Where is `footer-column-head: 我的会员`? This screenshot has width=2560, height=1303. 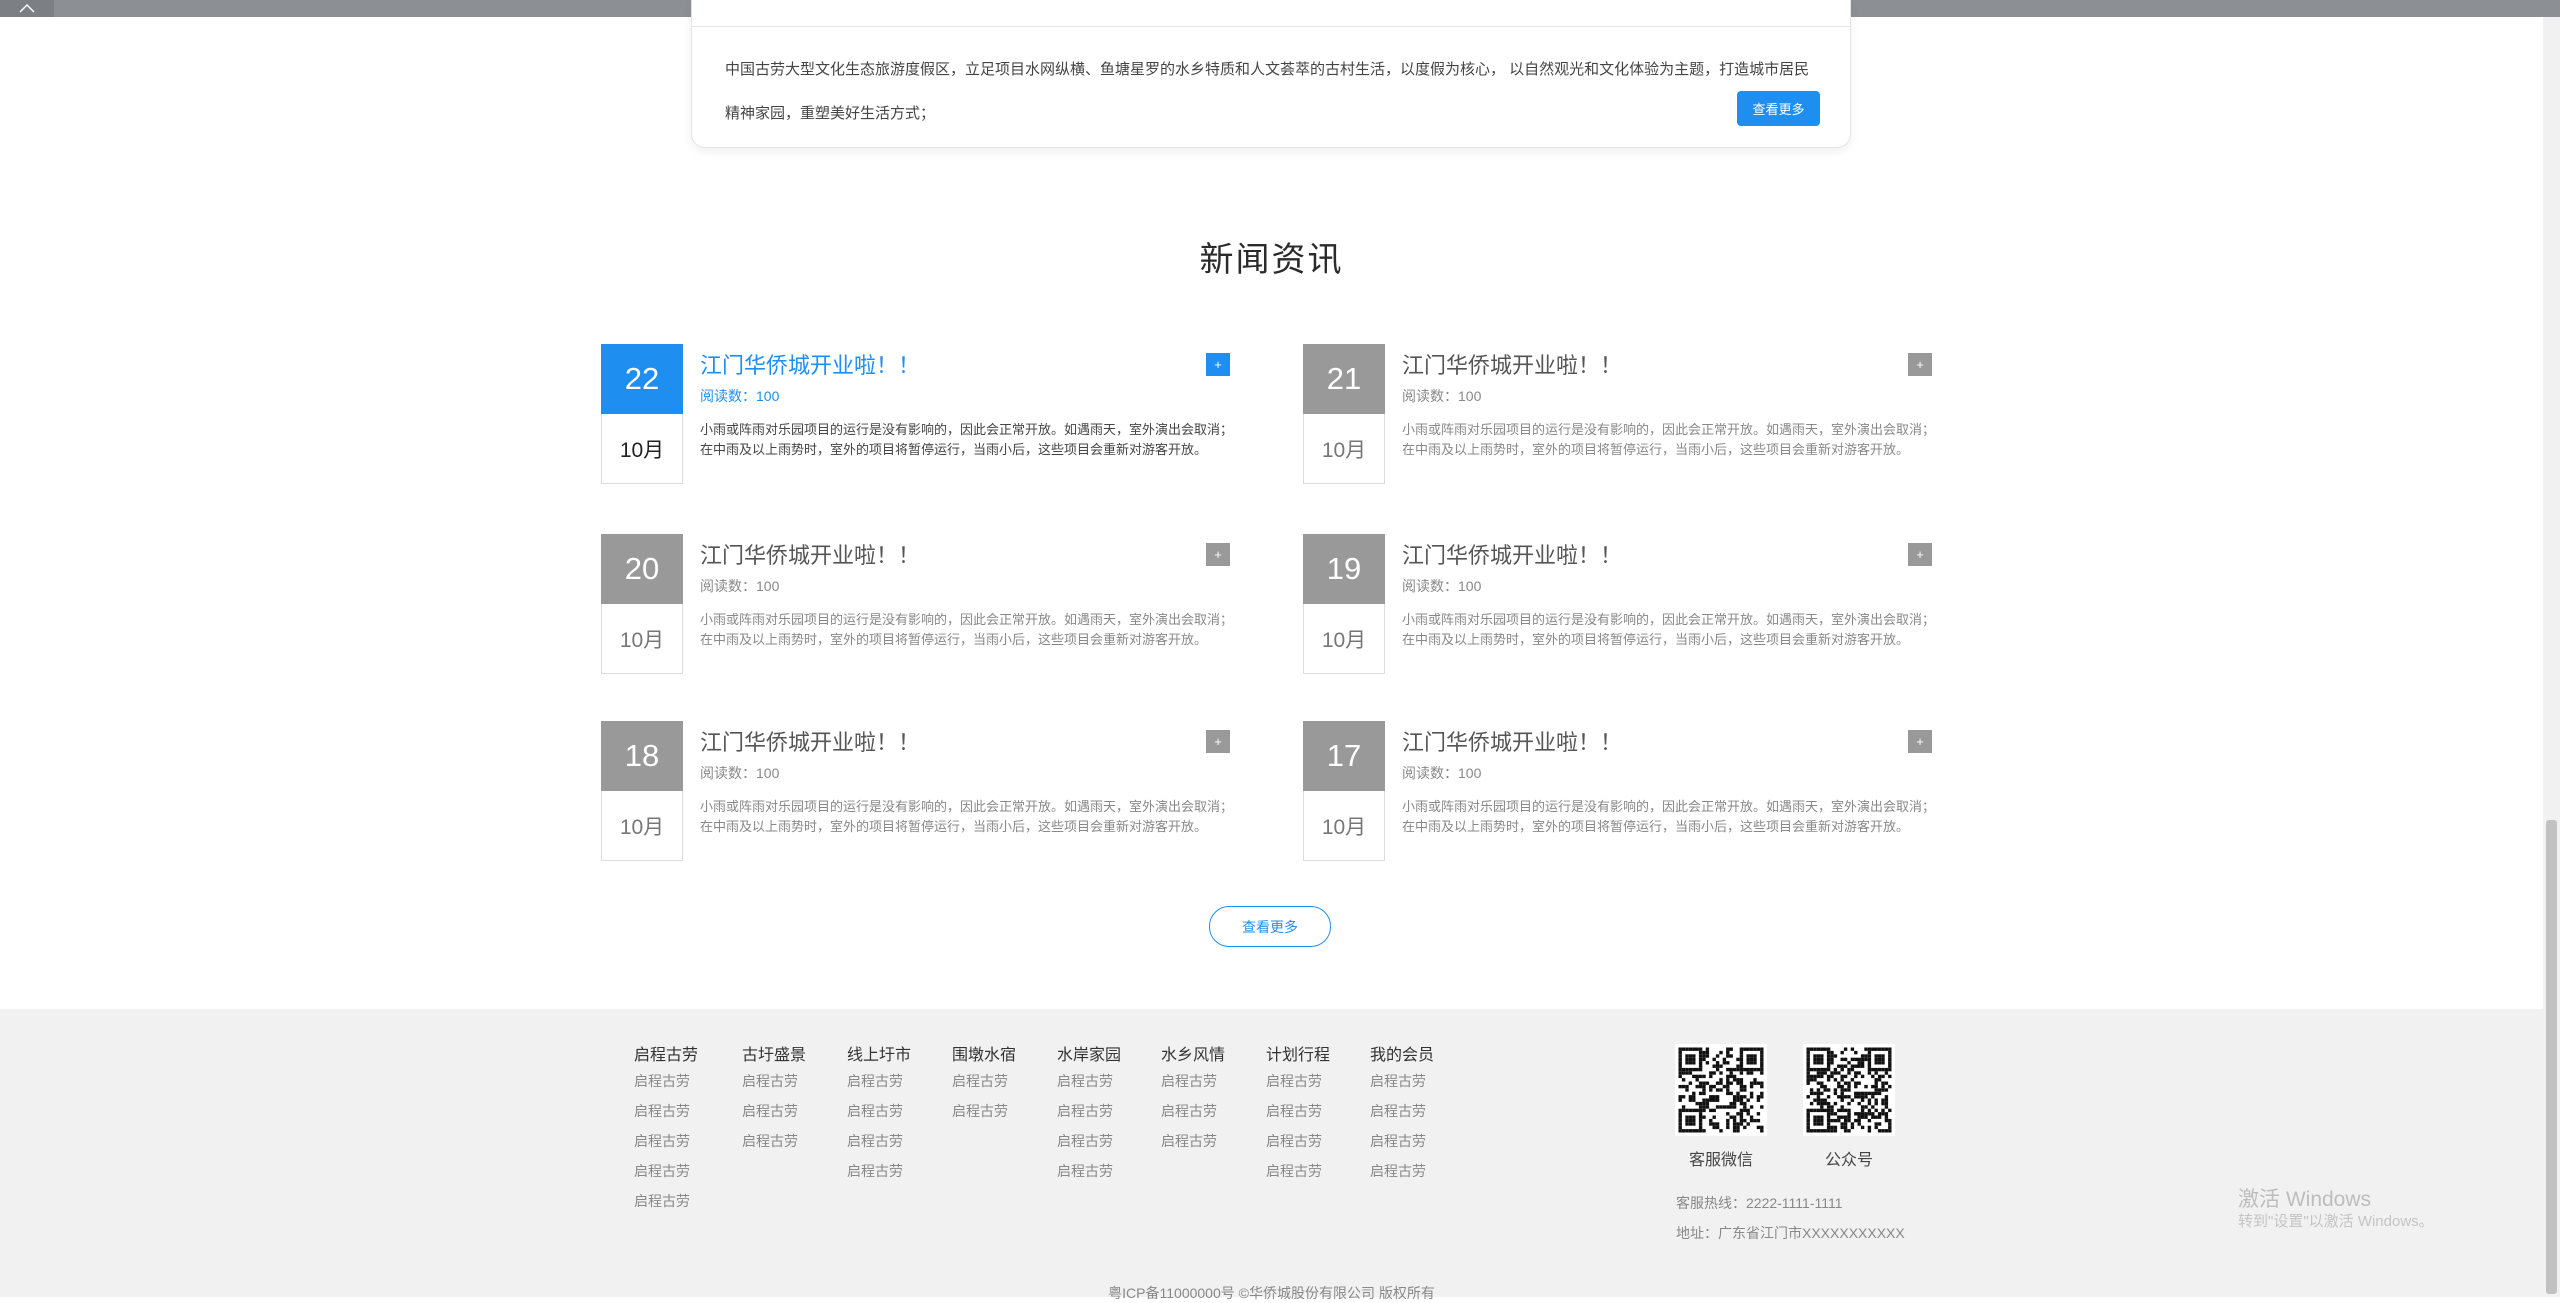 footer-column-head: 我的会员 is located at coordinates (1402, 1052).